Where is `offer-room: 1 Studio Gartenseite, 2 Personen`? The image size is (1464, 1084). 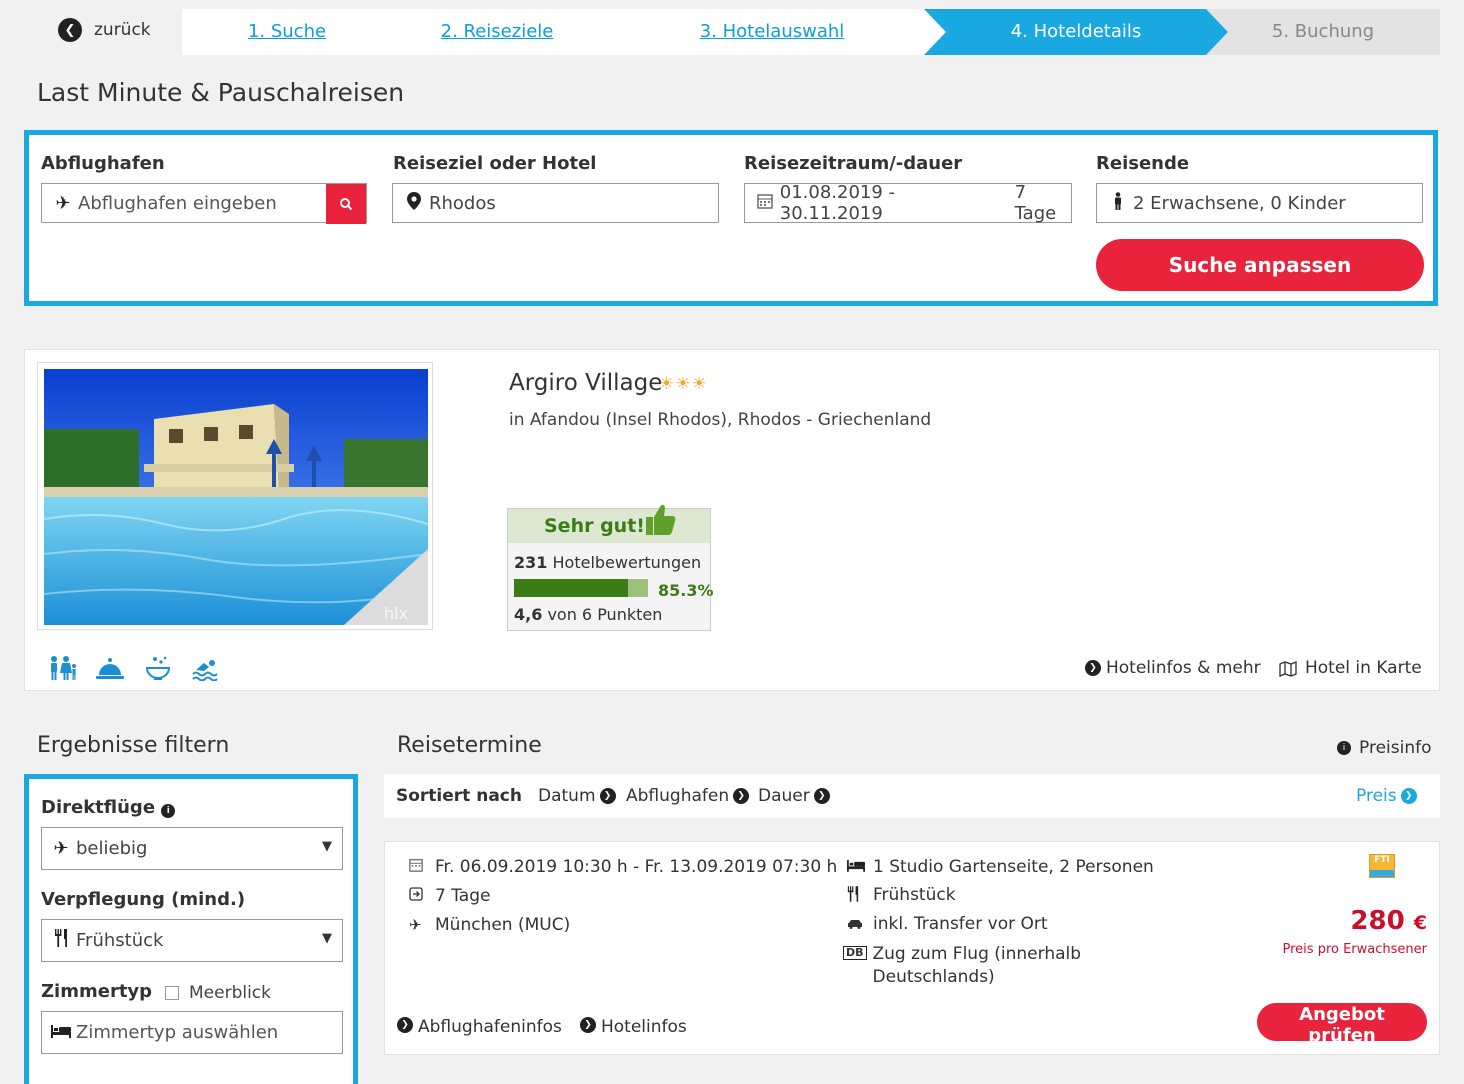 offer-room: 1 Studio Gartenseite, 2 Personen is located at coordinates (1013, 867).